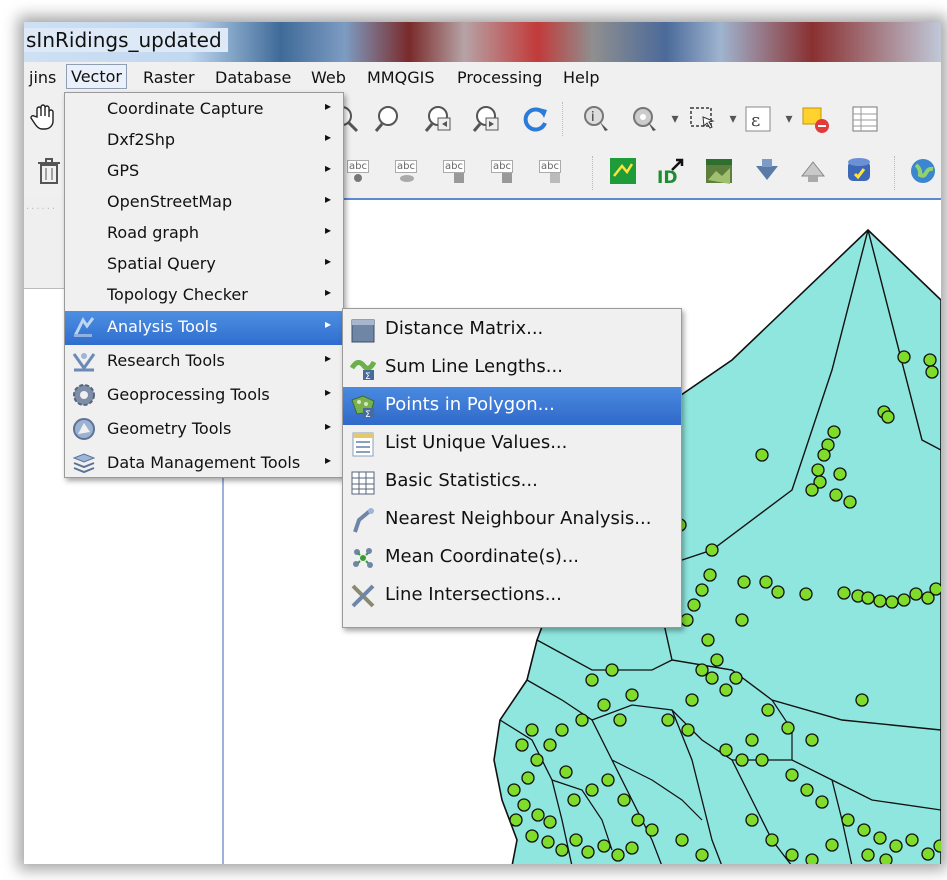  I want to click on menu-item-data-management-tools: Data Management Tools ▸, so click(204, 462).